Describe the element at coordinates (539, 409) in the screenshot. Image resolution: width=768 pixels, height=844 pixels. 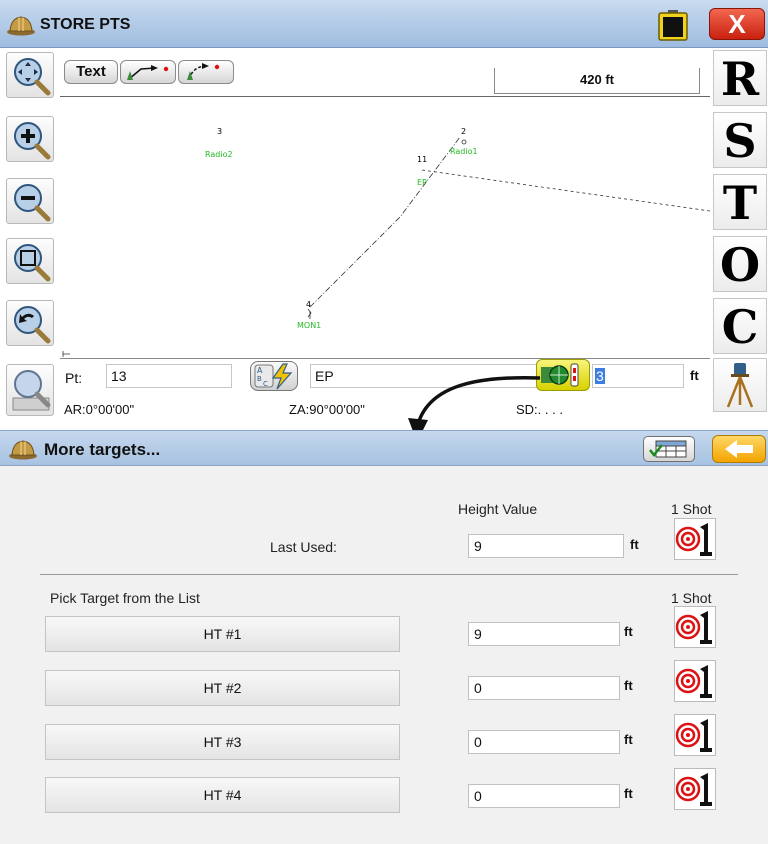
I see `sd-readout: SD:. . . .` at that location.